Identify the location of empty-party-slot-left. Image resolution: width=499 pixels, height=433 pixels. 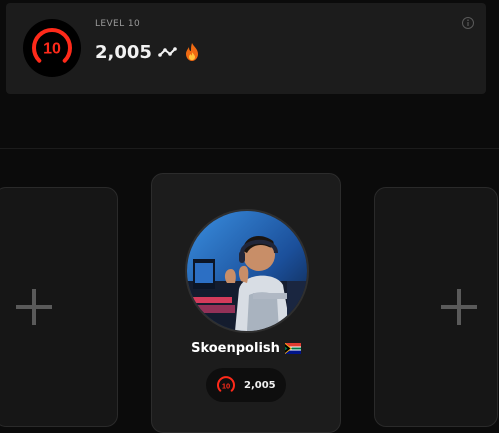
(59, 307).